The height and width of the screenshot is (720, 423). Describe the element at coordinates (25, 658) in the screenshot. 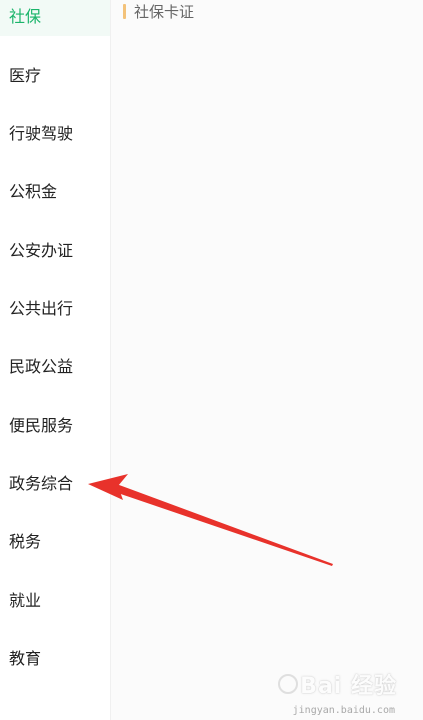

I see `sidebar-item-label: 教育` at that location.